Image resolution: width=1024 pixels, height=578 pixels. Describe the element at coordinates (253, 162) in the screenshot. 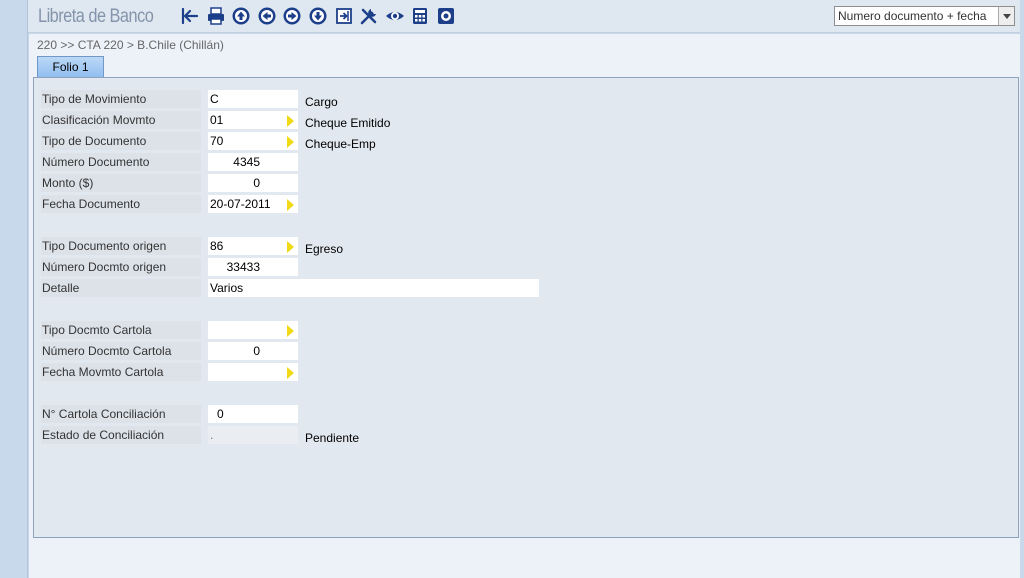

I see `numero-documento-input: 4345` at that location.